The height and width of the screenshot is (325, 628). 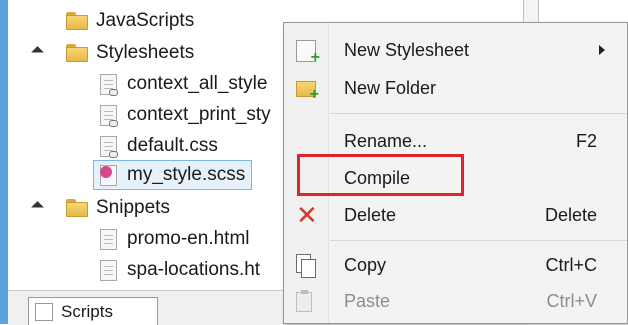 I want to click on menu-item-delete: ✕ Delete Delete, so click(x=455, y=215).